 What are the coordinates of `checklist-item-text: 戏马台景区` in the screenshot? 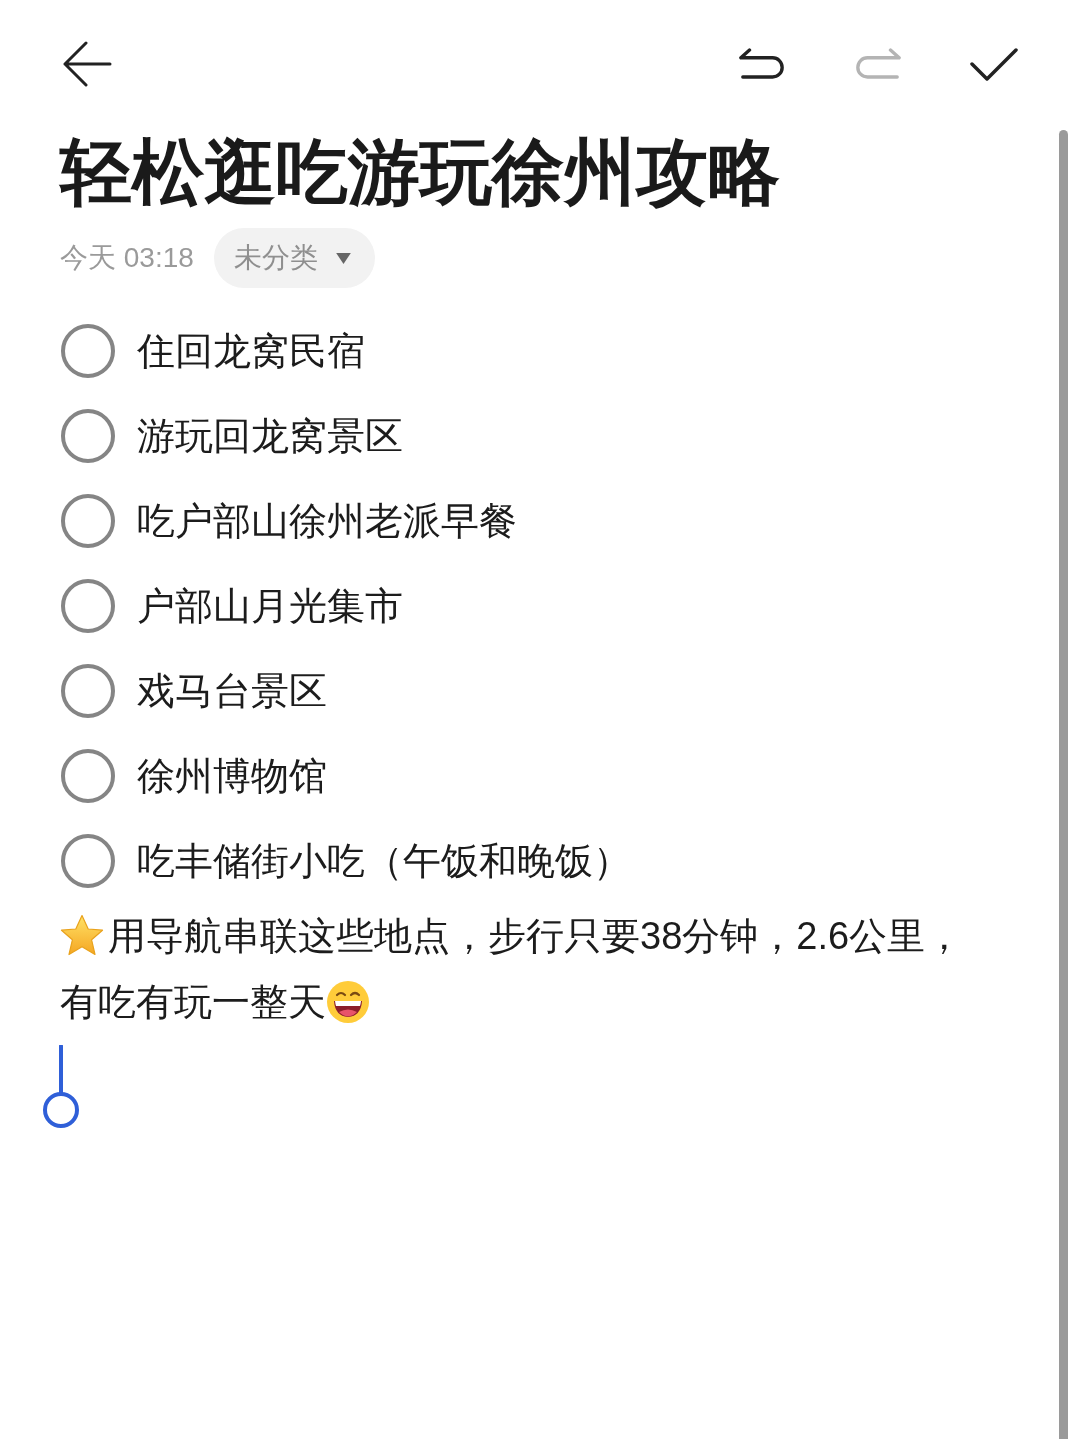 It's located at (232, 691).